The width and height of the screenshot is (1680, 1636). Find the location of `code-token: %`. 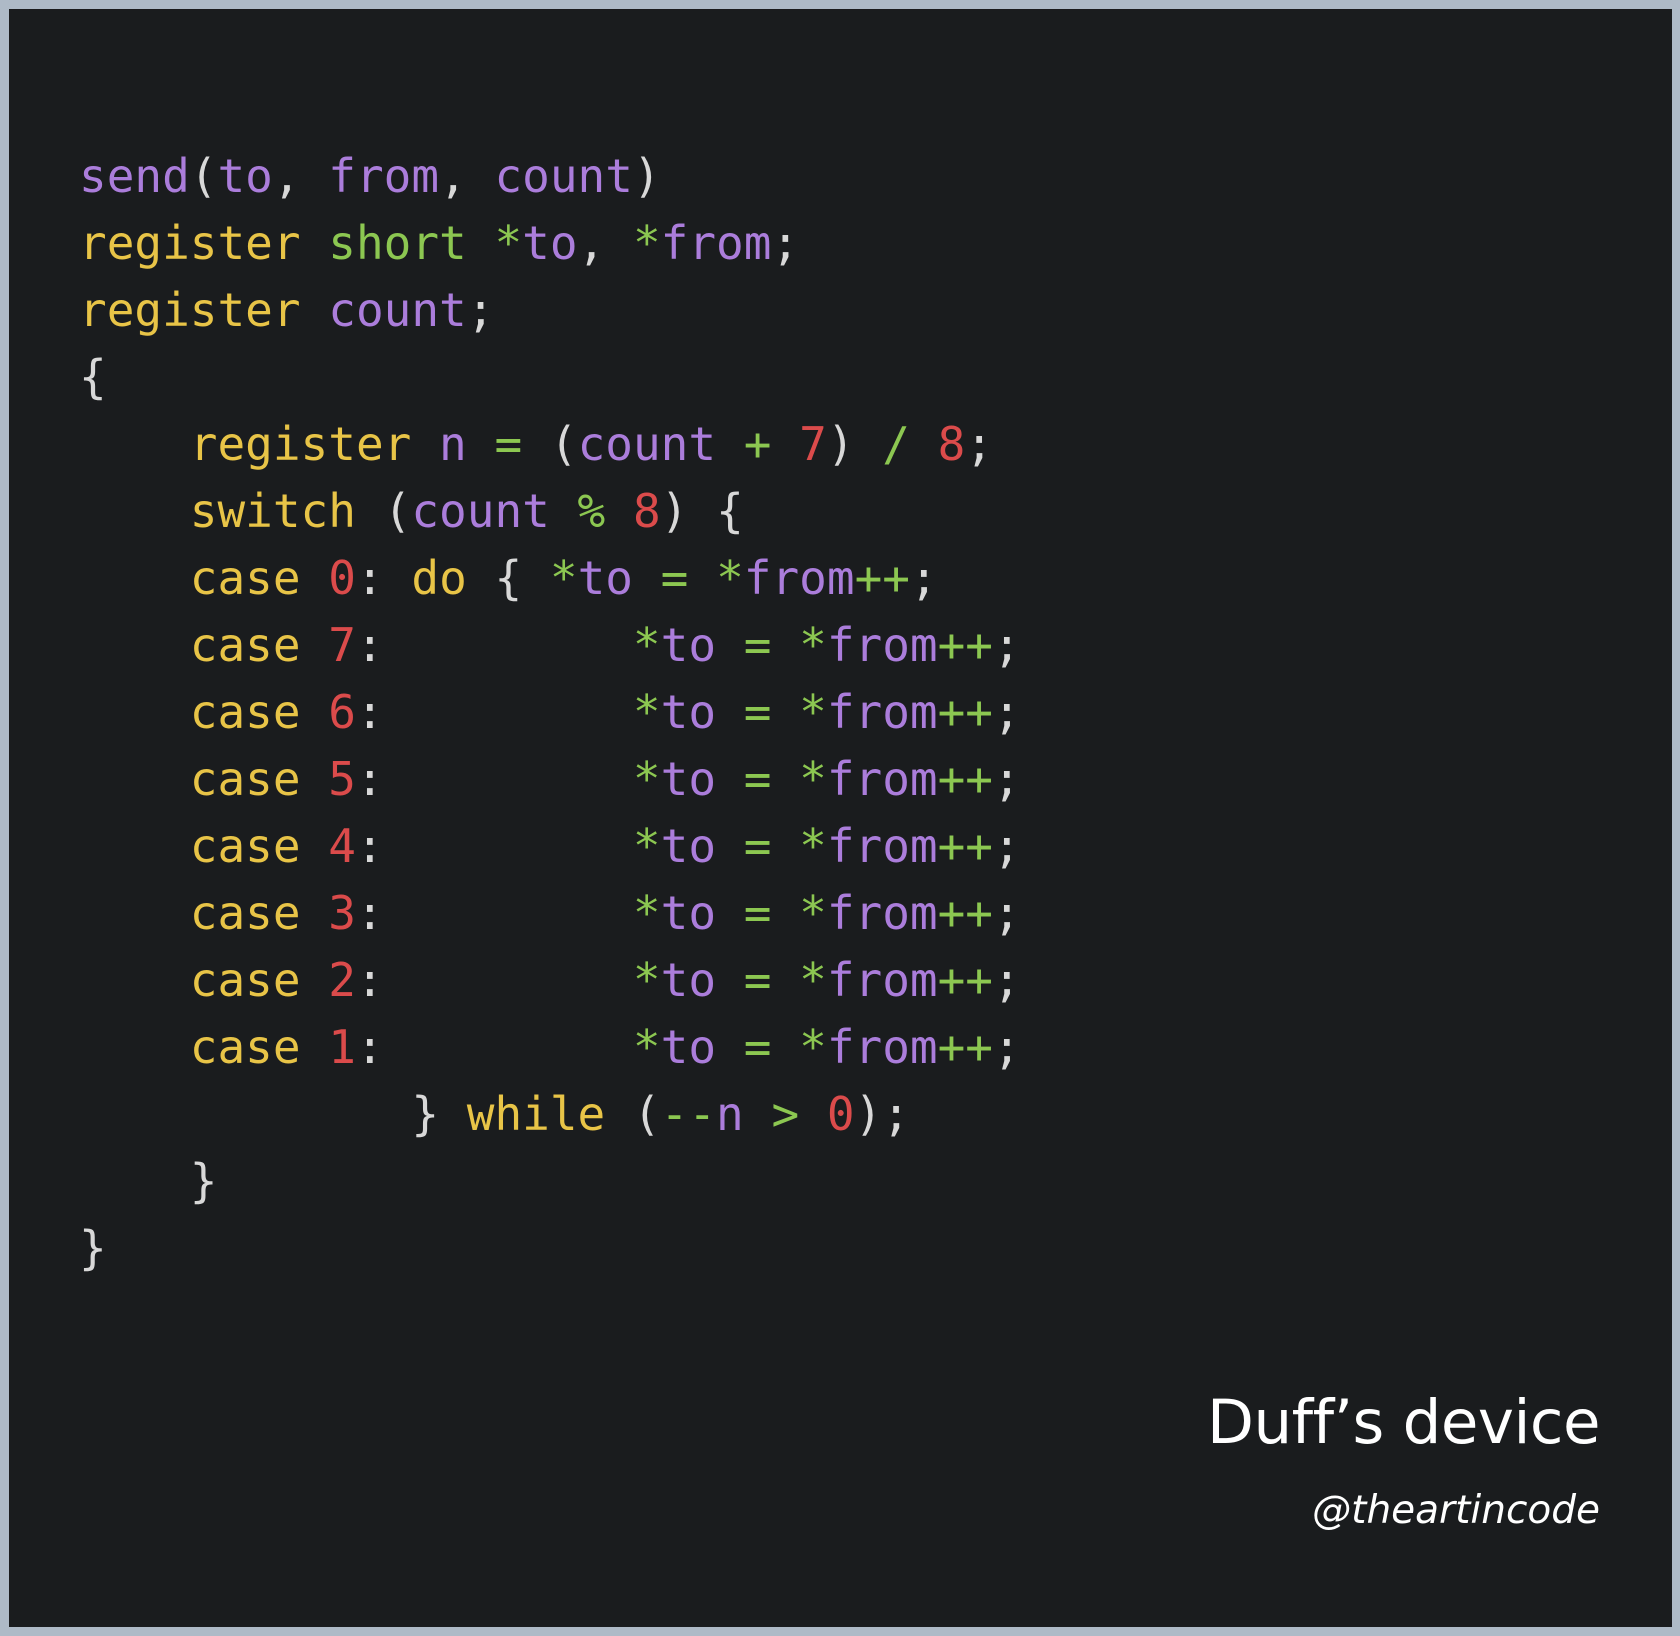

code-token: % is located at coordinates (591, 511).